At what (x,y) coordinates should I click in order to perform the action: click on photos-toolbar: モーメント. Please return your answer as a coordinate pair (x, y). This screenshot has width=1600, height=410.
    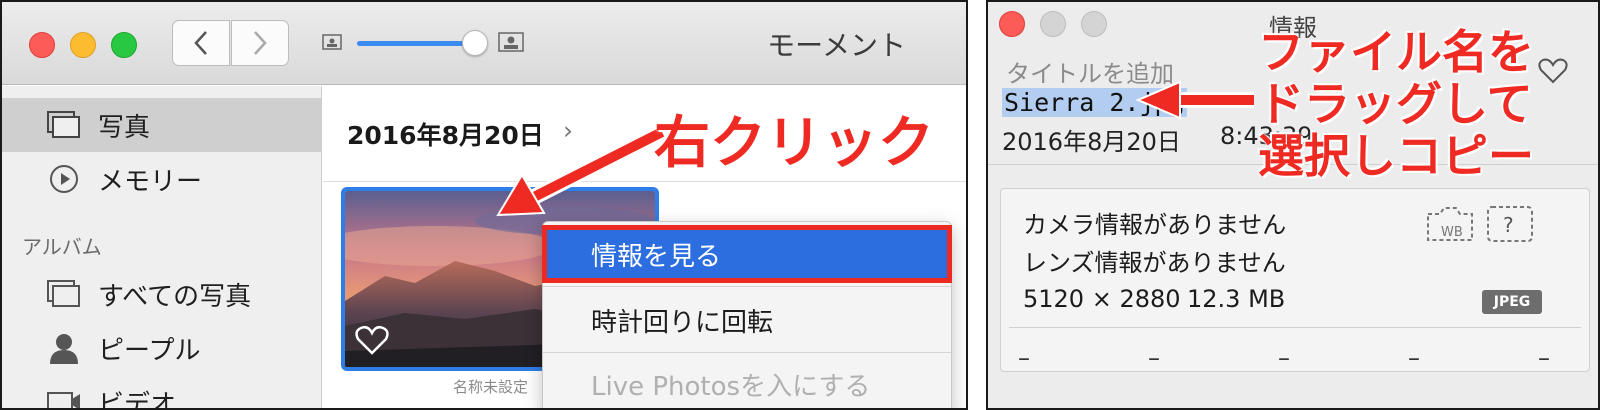
    Looking at the image, I should click on (484, 43).